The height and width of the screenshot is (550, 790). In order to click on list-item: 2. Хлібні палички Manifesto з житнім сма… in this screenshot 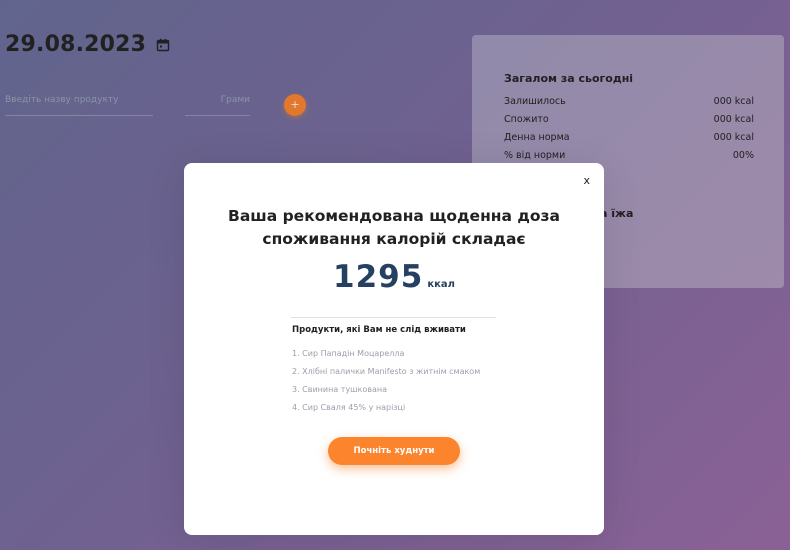, I will do `click(386, 371)`.